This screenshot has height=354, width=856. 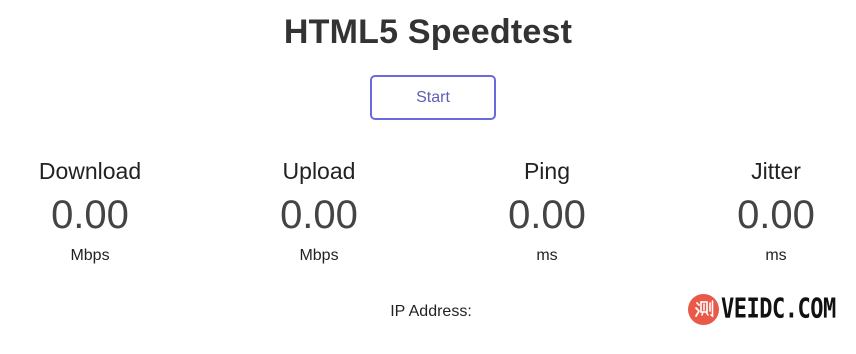 I want to click on watermark-logo: VEIDC.COM, so click(x=762, y=309).